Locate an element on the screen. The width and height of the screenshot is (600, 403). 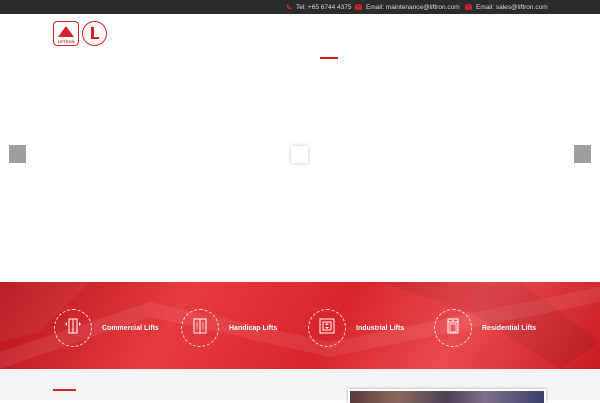
sales-email-text: Email: sales@liftron.com is located at coordinates (512, 7).